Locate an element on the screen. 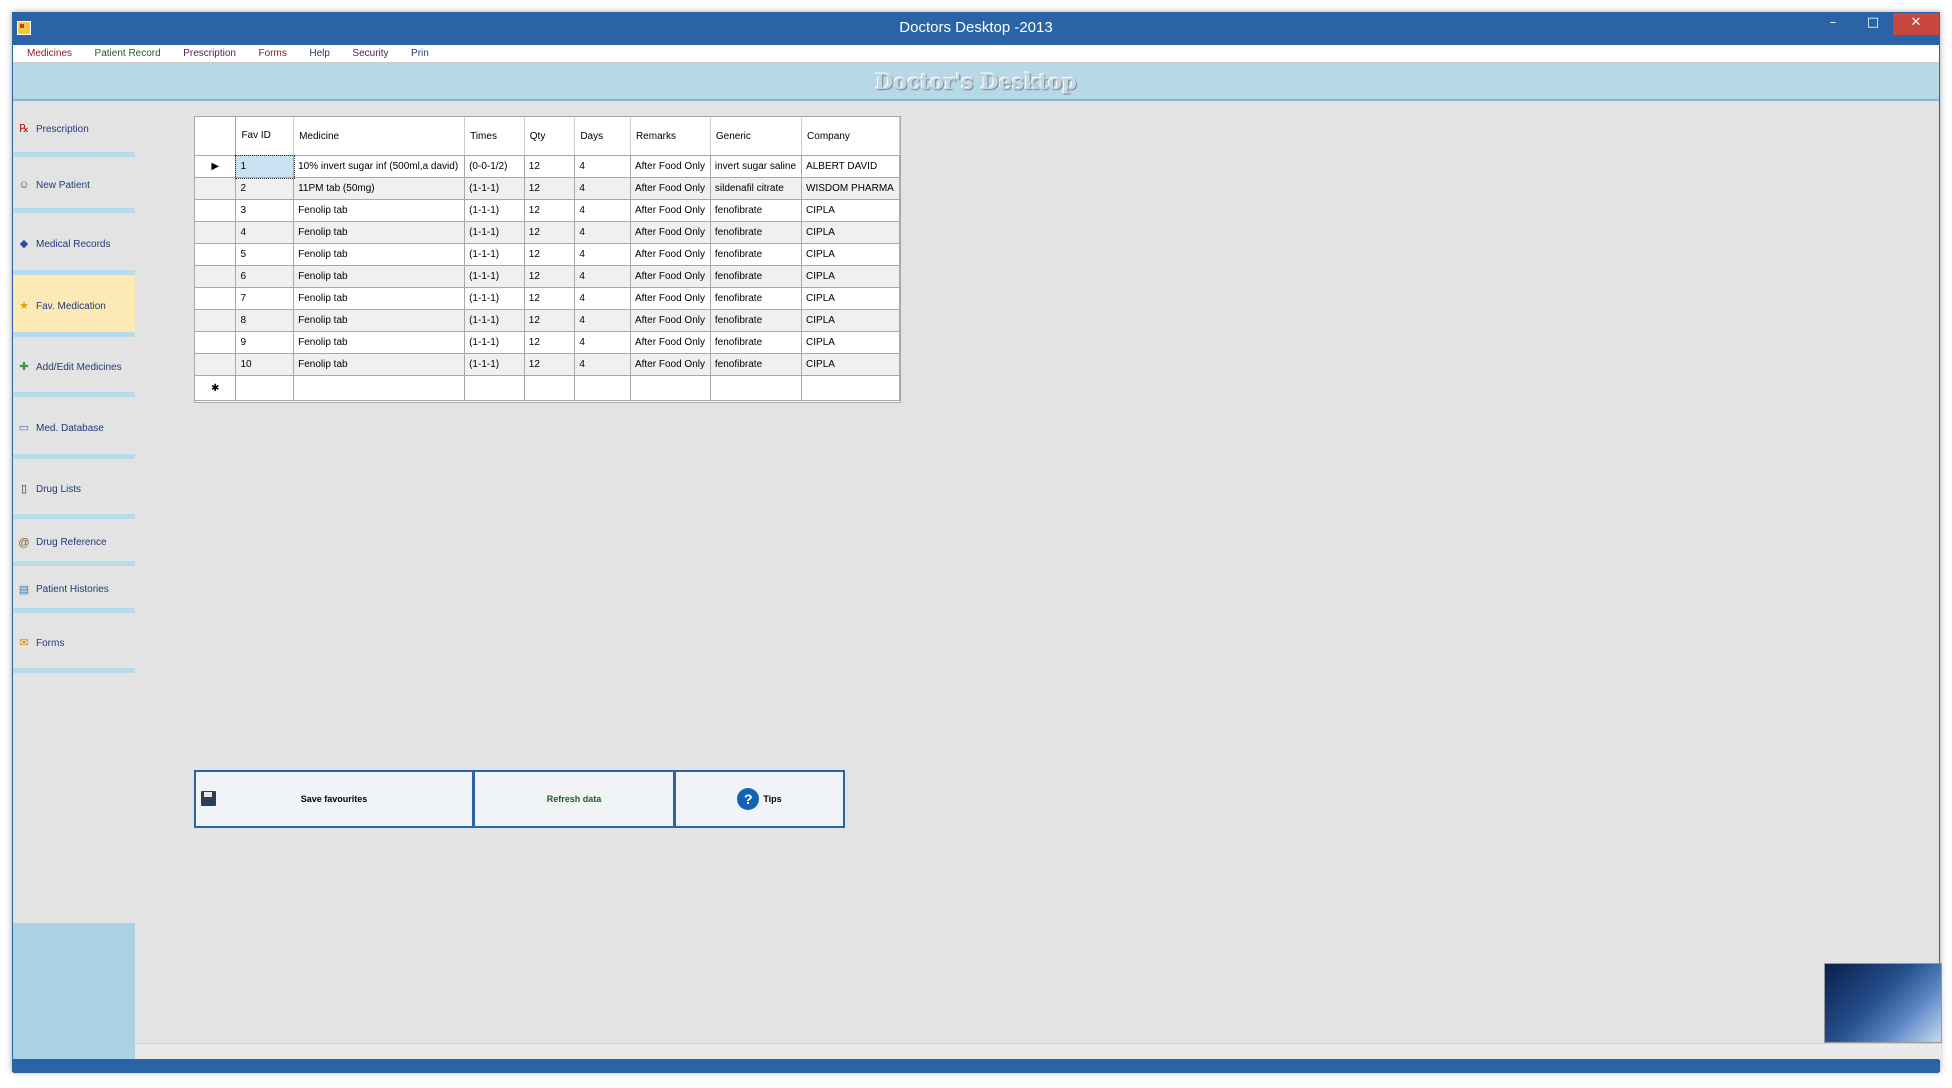 The image size is (1952, 1088). save-favourites-button: Save favourites is located at coordinates (334, 799).